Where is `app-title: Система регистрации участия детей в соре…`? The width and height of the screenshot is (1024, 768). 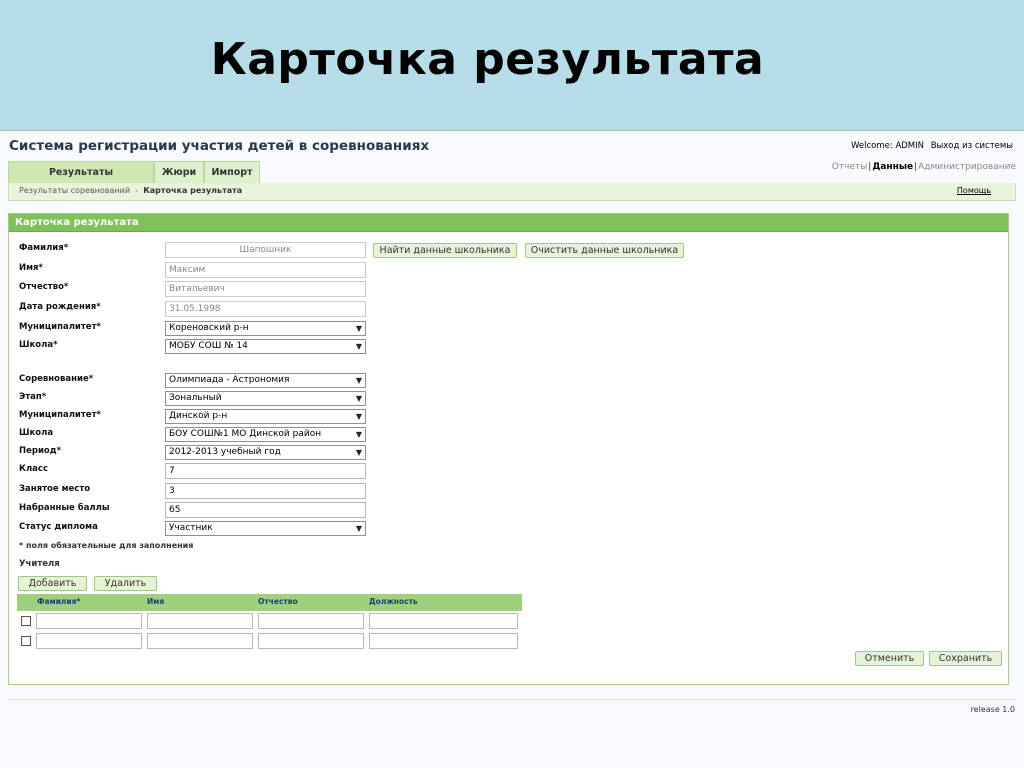 app-title: Система регистрации участия детей в соре… is located at coordinates (219, 146).